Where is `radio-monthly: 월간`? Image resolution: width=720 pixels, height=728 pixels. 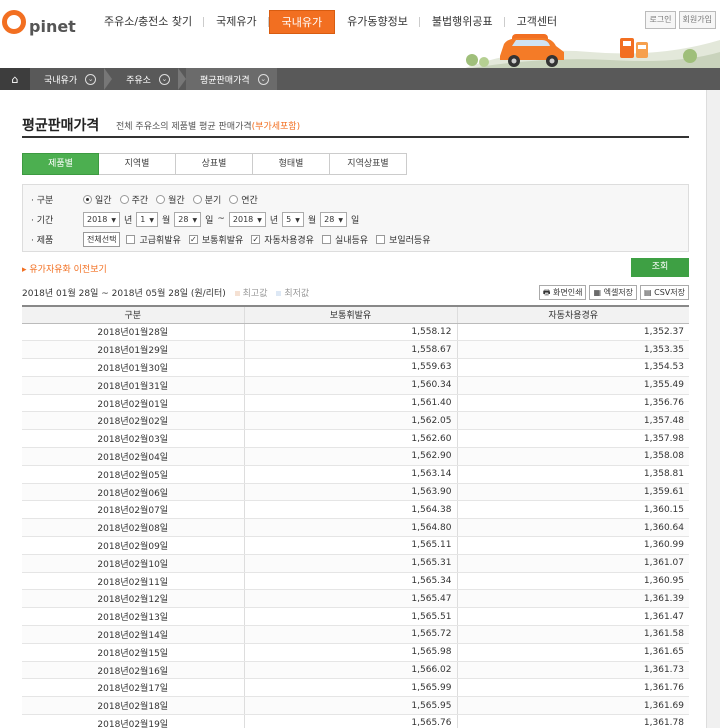 radio-monthly: 월간 is located at coordinates (170, 199).